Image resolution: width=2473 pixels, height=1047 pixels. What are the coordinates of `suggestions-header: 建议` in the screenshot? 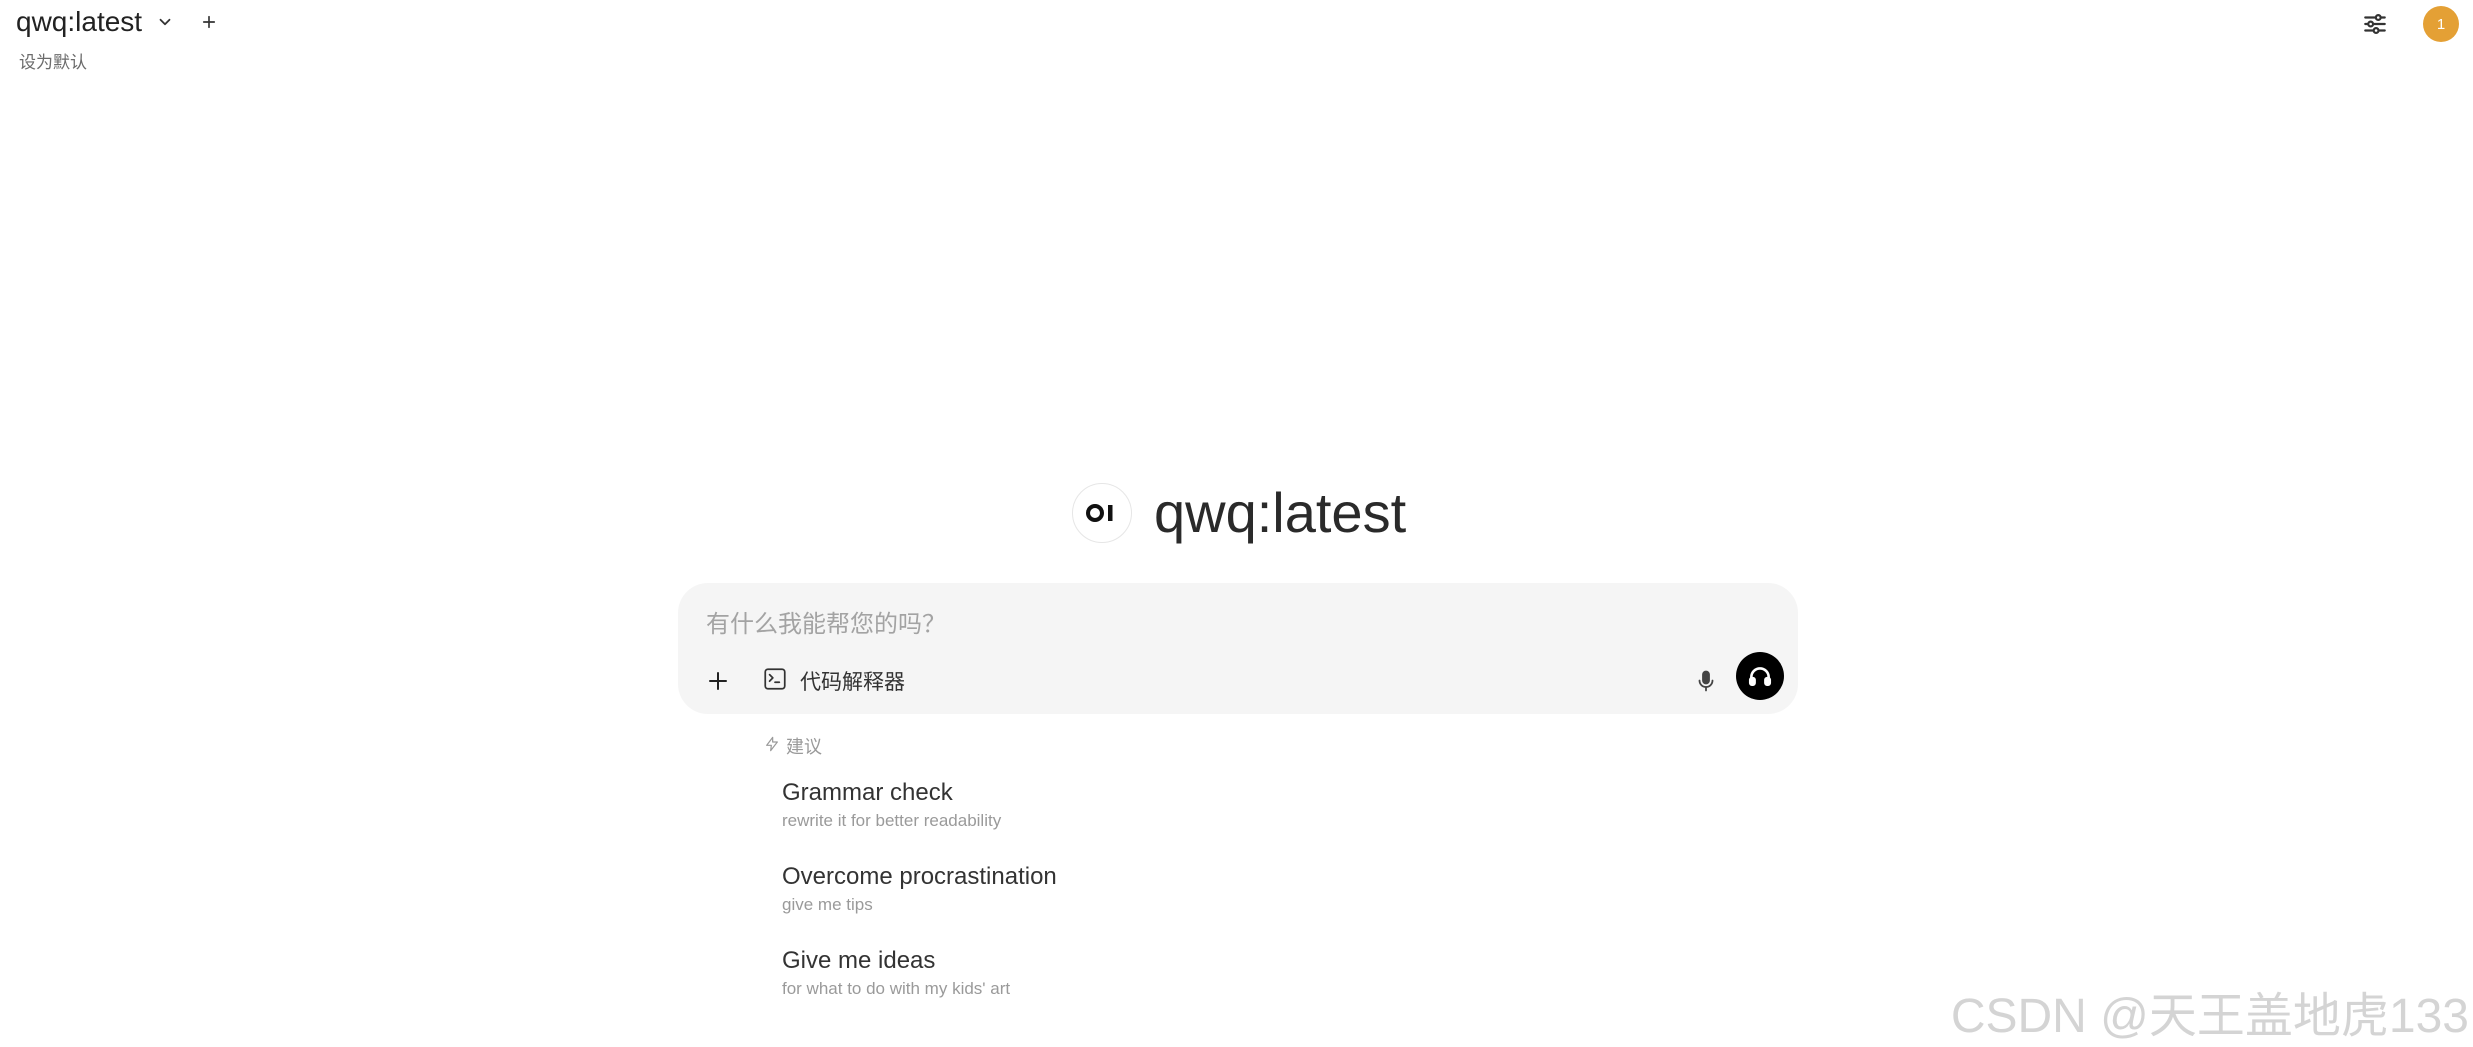 It's located at (793, 746).